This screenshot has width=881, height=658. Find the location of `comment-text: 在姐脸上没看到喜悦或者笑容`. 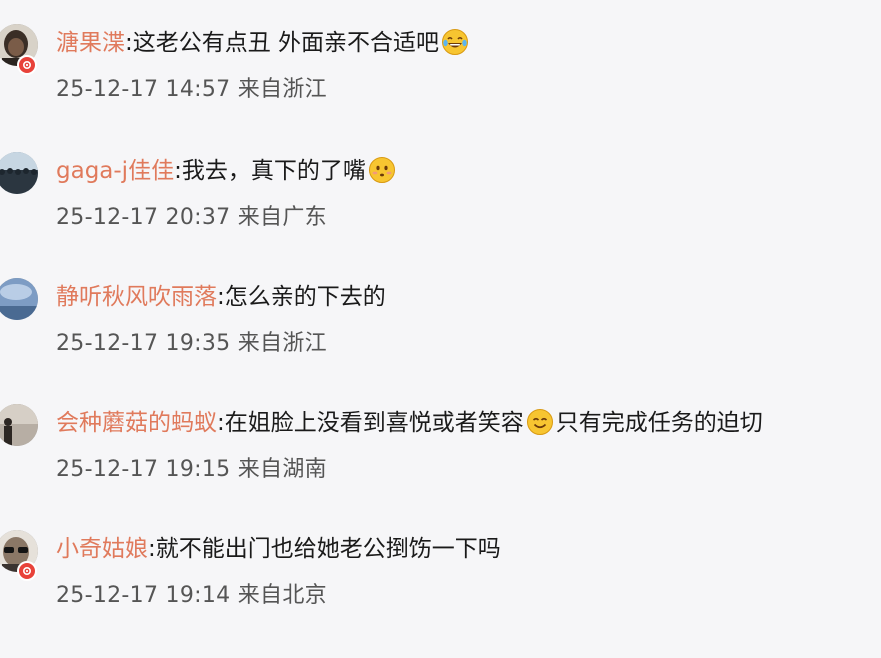

comment-text: 在姐脸上没看到喜悦或者笑容 is located at coordinates (374, 423).